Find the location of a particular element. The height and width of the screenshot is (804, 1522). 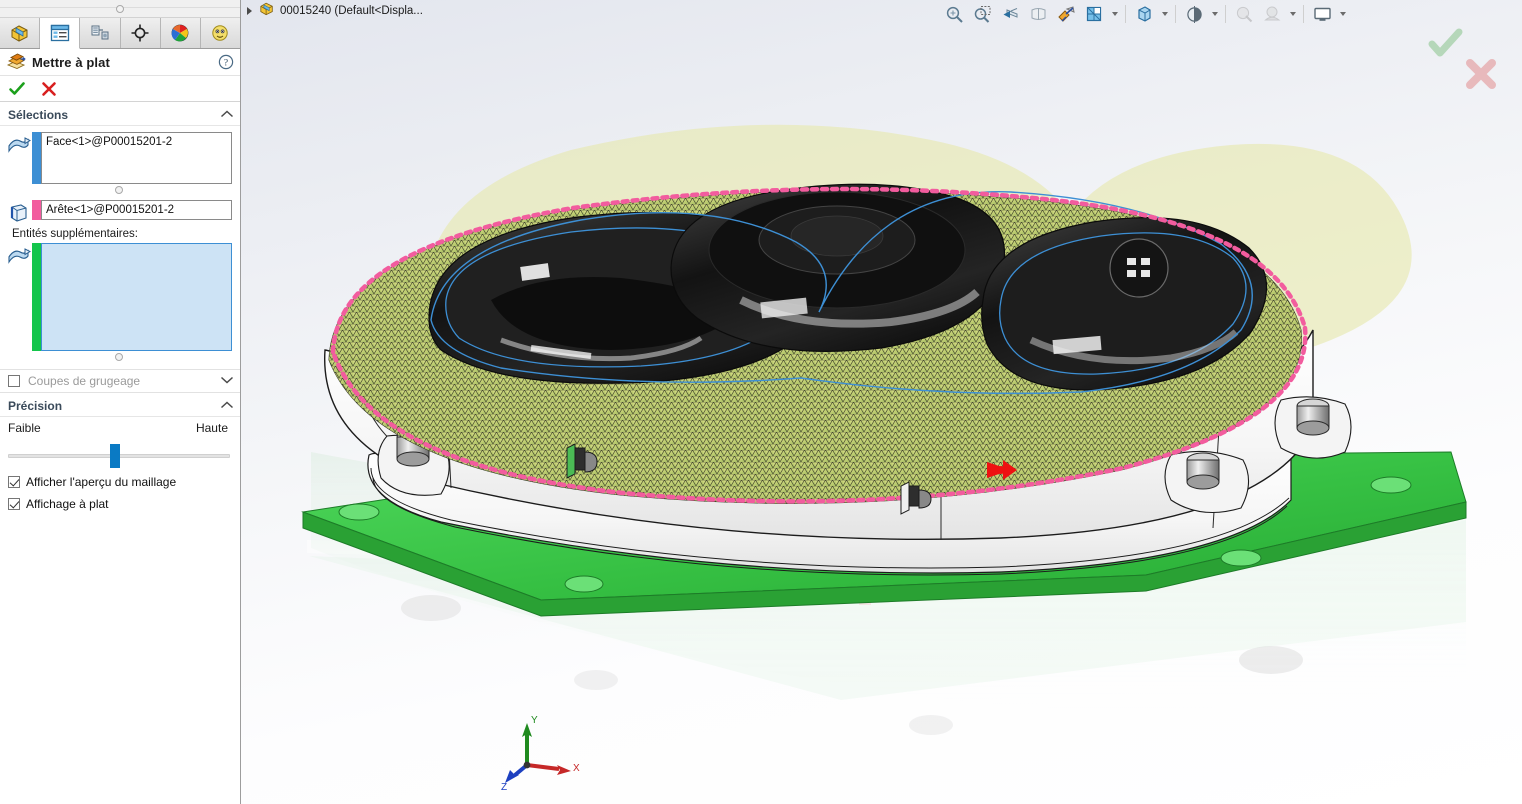

flat-display-option: Affichage à plat is located at coordinates (120, 504).